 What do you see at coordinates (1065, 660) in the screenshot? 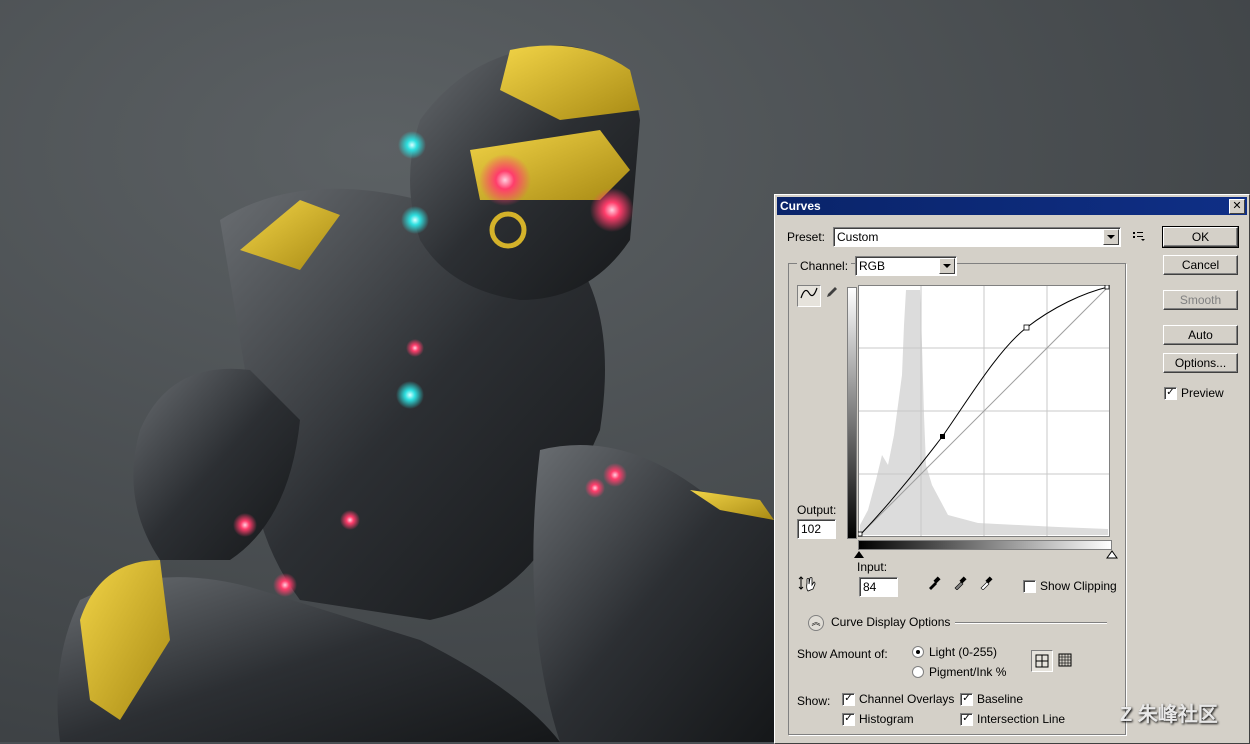
I see `grid-10-icon` at bounding box center [1065, 660].